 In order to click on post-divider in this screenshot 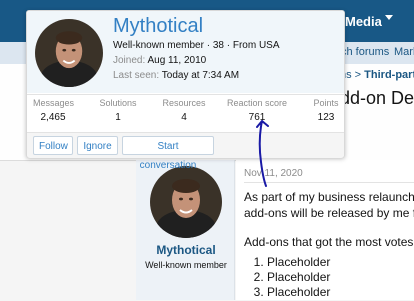, I will do `click(329, 182)`.